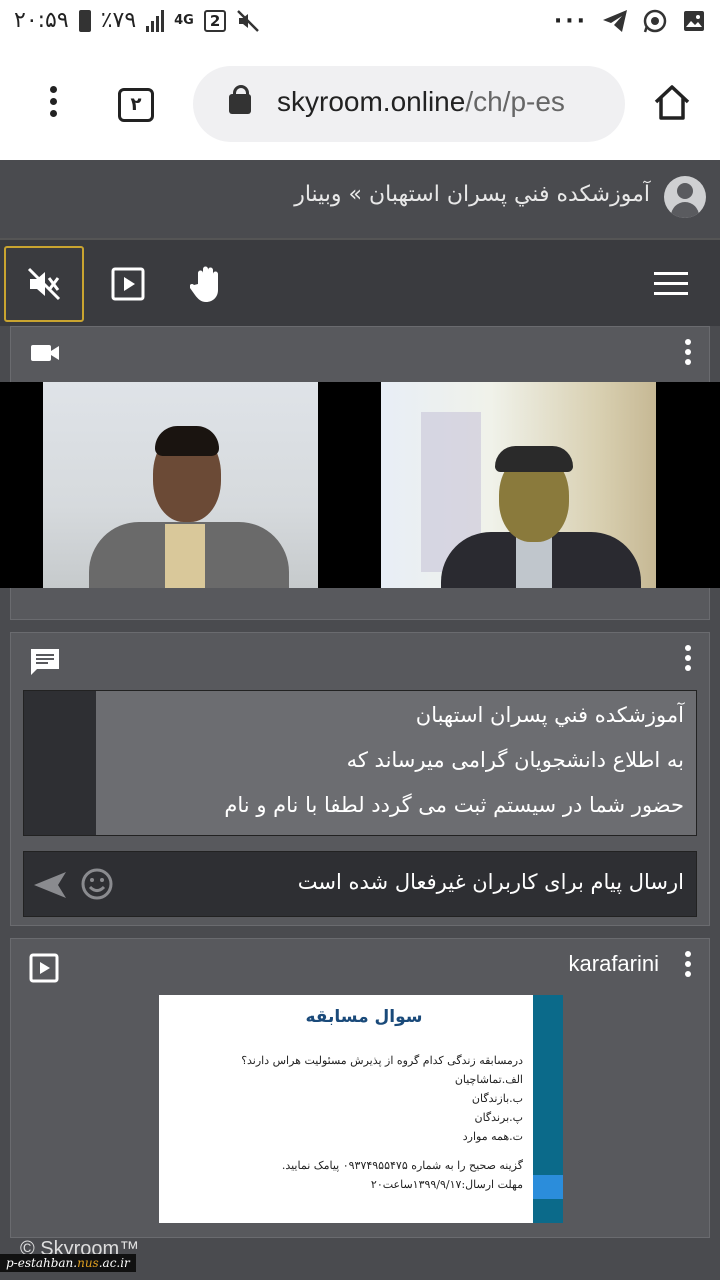 This screenshot has width=720, height=1280. I want to click on audio-mute-button, so click(44, 284).